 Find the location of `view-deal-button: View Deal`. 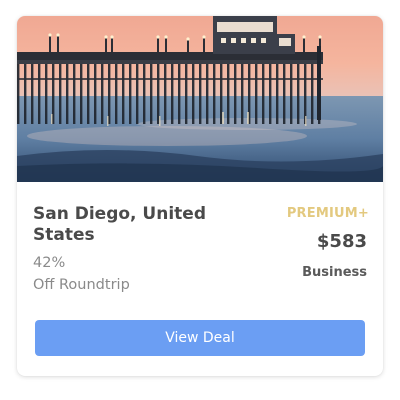

view-deal-button: View Deal is located at coordinates (200, 338).